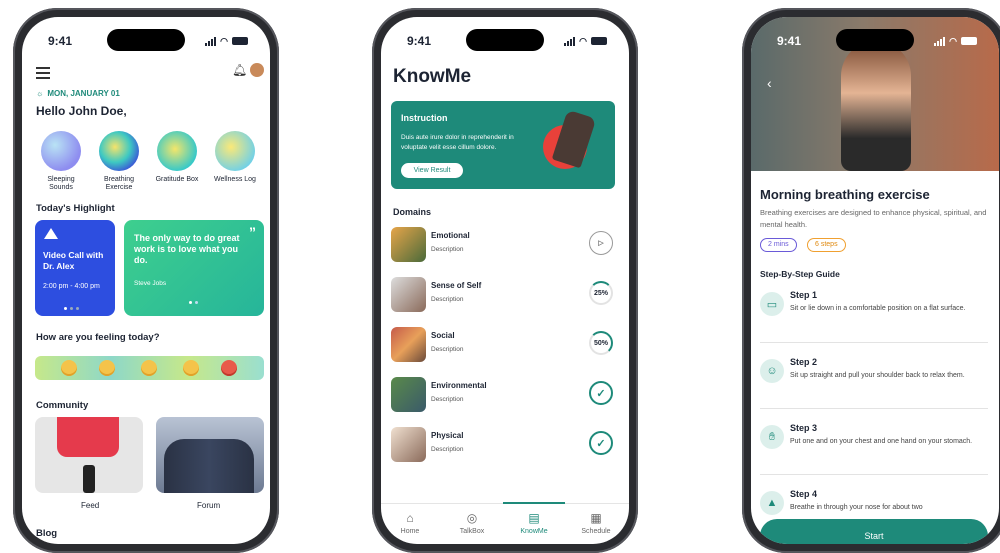 The height and width of the screenshot is (553, 1000). I want to click on category-sleeping-sounds: Sleeping Sounds, so click(61, 161).